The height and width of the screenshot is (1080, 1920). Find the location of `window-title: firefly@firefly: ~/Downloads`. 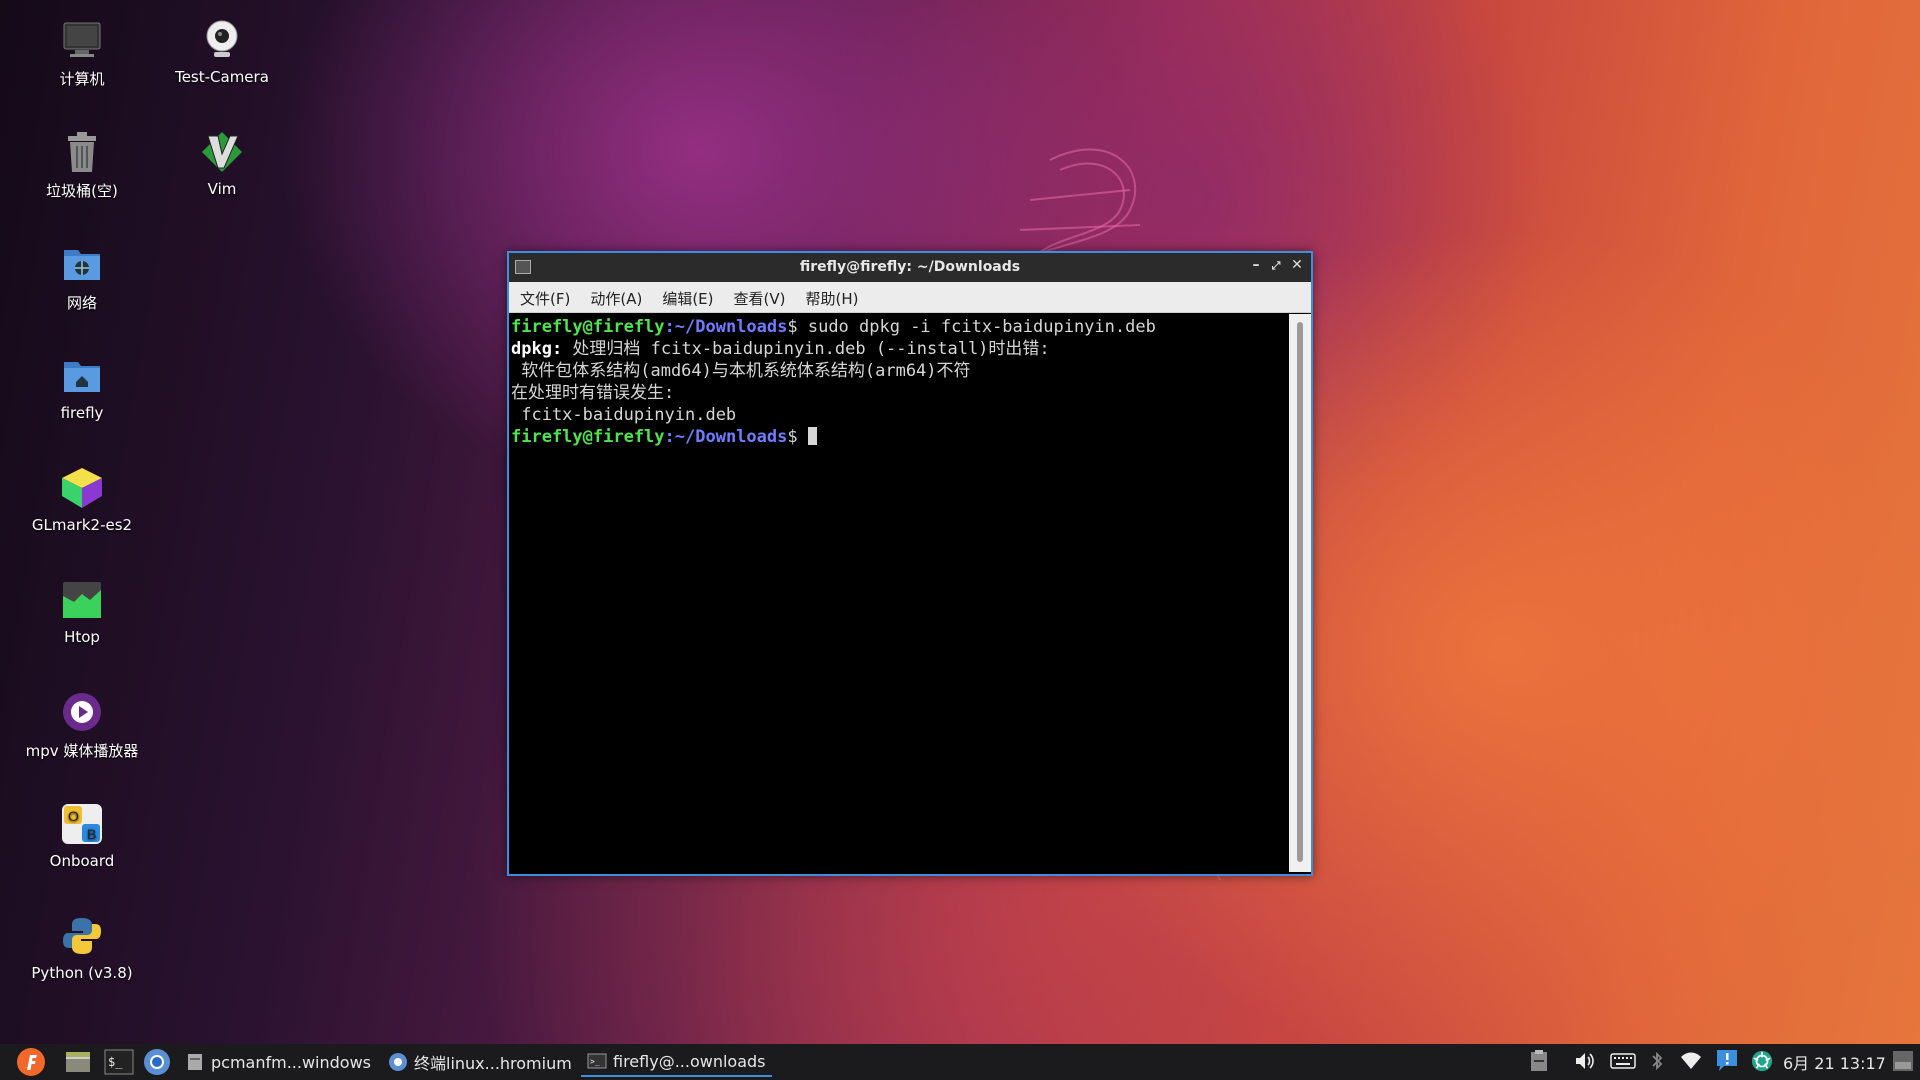

window-title: firefly@firefly: ~/Downloads is located at coordinates (910, 267).